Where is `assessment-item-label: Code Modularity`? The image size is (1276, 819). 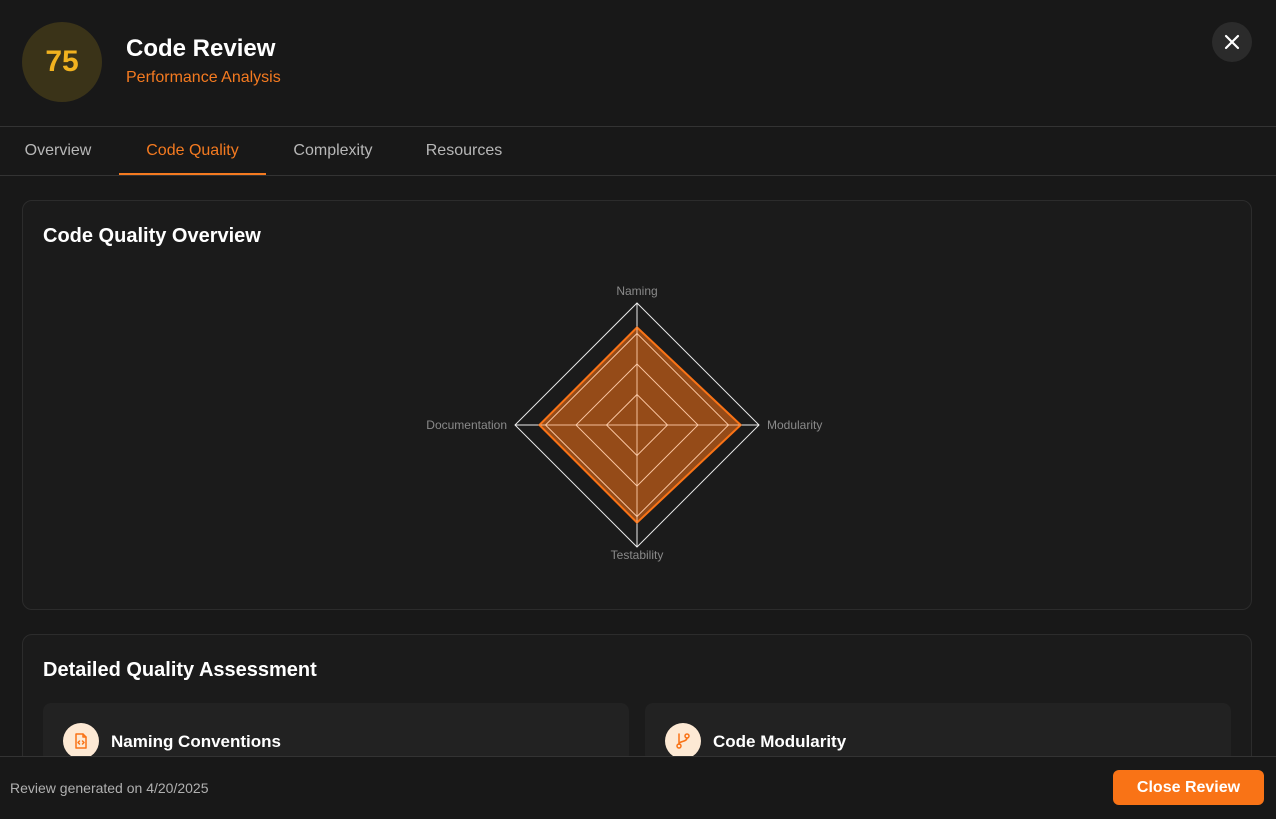 assessment-item-label: Code Modularity is located at coordinates (780, 741).